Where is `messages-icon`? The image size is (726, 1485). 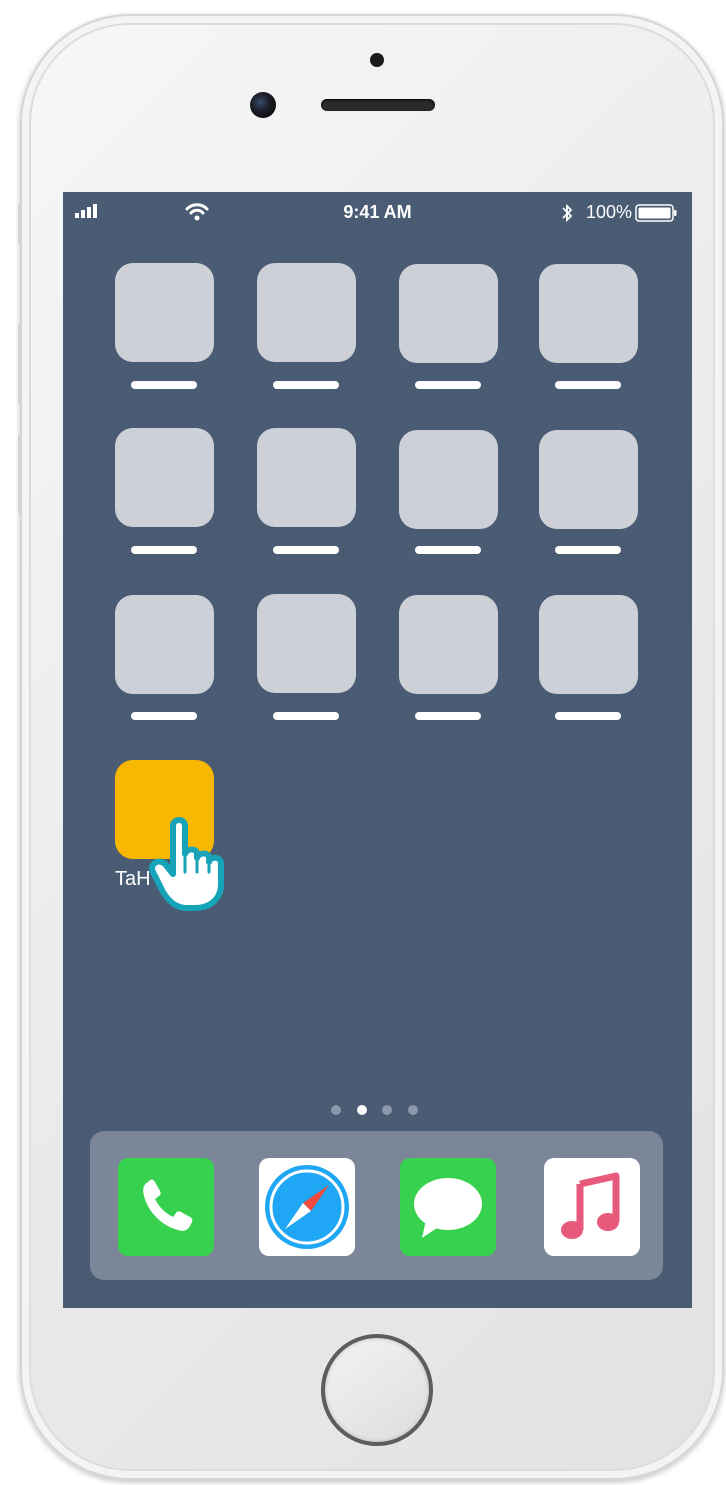 messages-icon is located at coordinates (448, 1208).